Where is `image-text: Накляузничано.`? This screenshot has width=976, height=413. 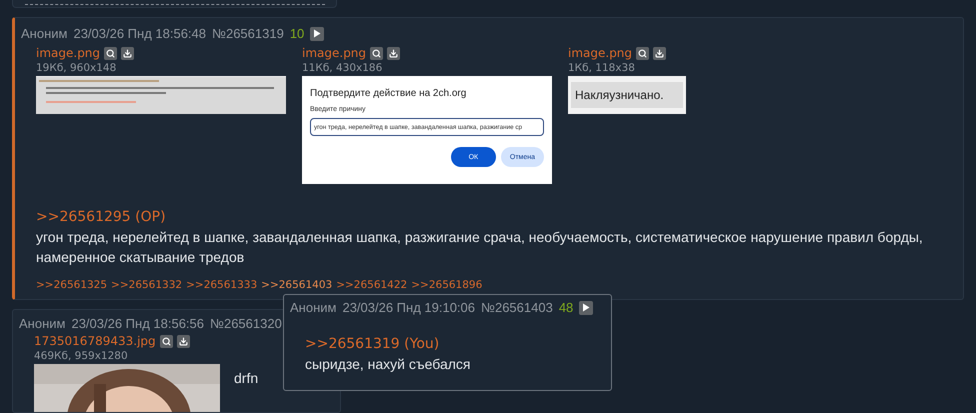 image-text: Накляузничано. is located at coordinates (627, 95).